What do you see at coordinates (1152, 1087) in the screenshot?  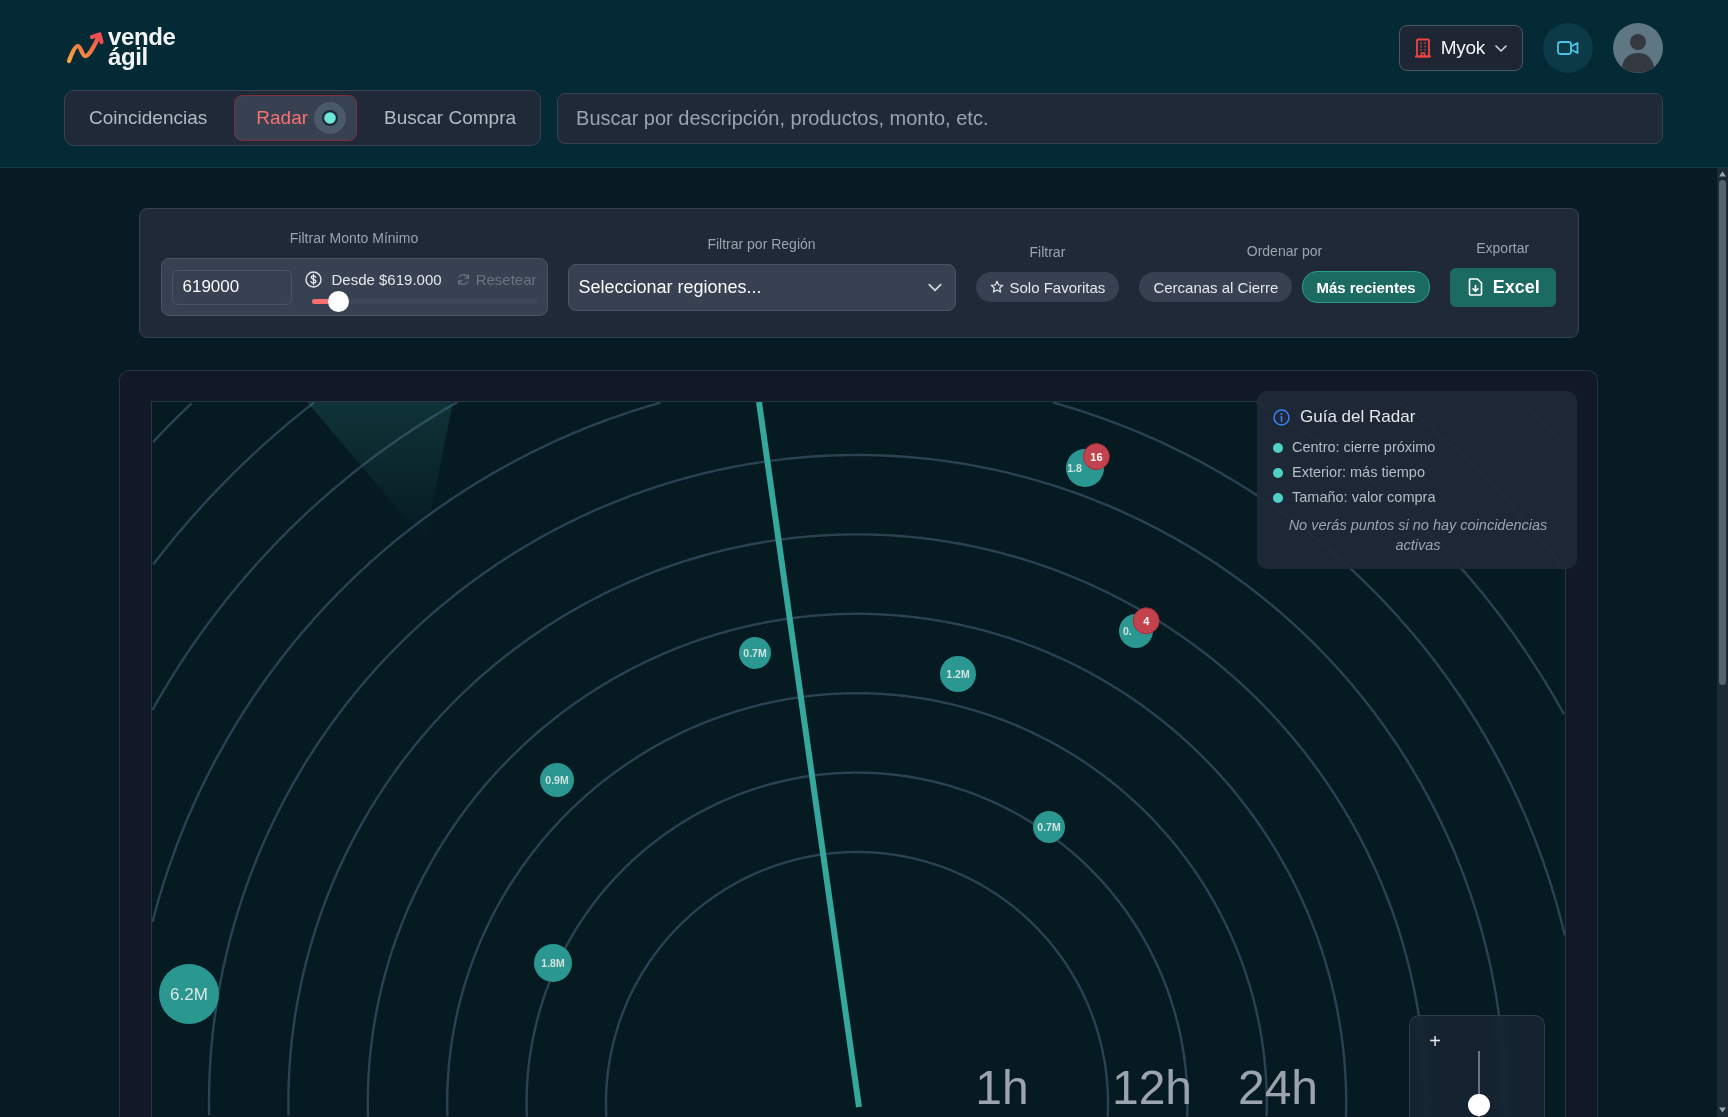 I see `ring-label: 12h` at bounding box center [1152, 1087].